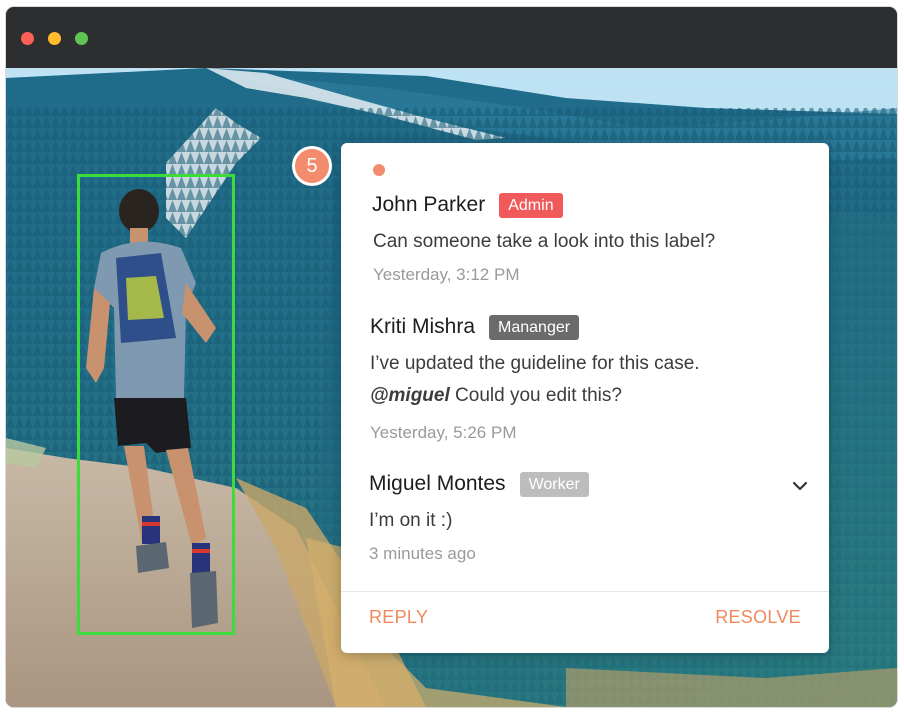 The image size is (904, 719). Describe the element at coordinates (800, 486) in the screenshot. I see `chevron-down-icon` at that location.